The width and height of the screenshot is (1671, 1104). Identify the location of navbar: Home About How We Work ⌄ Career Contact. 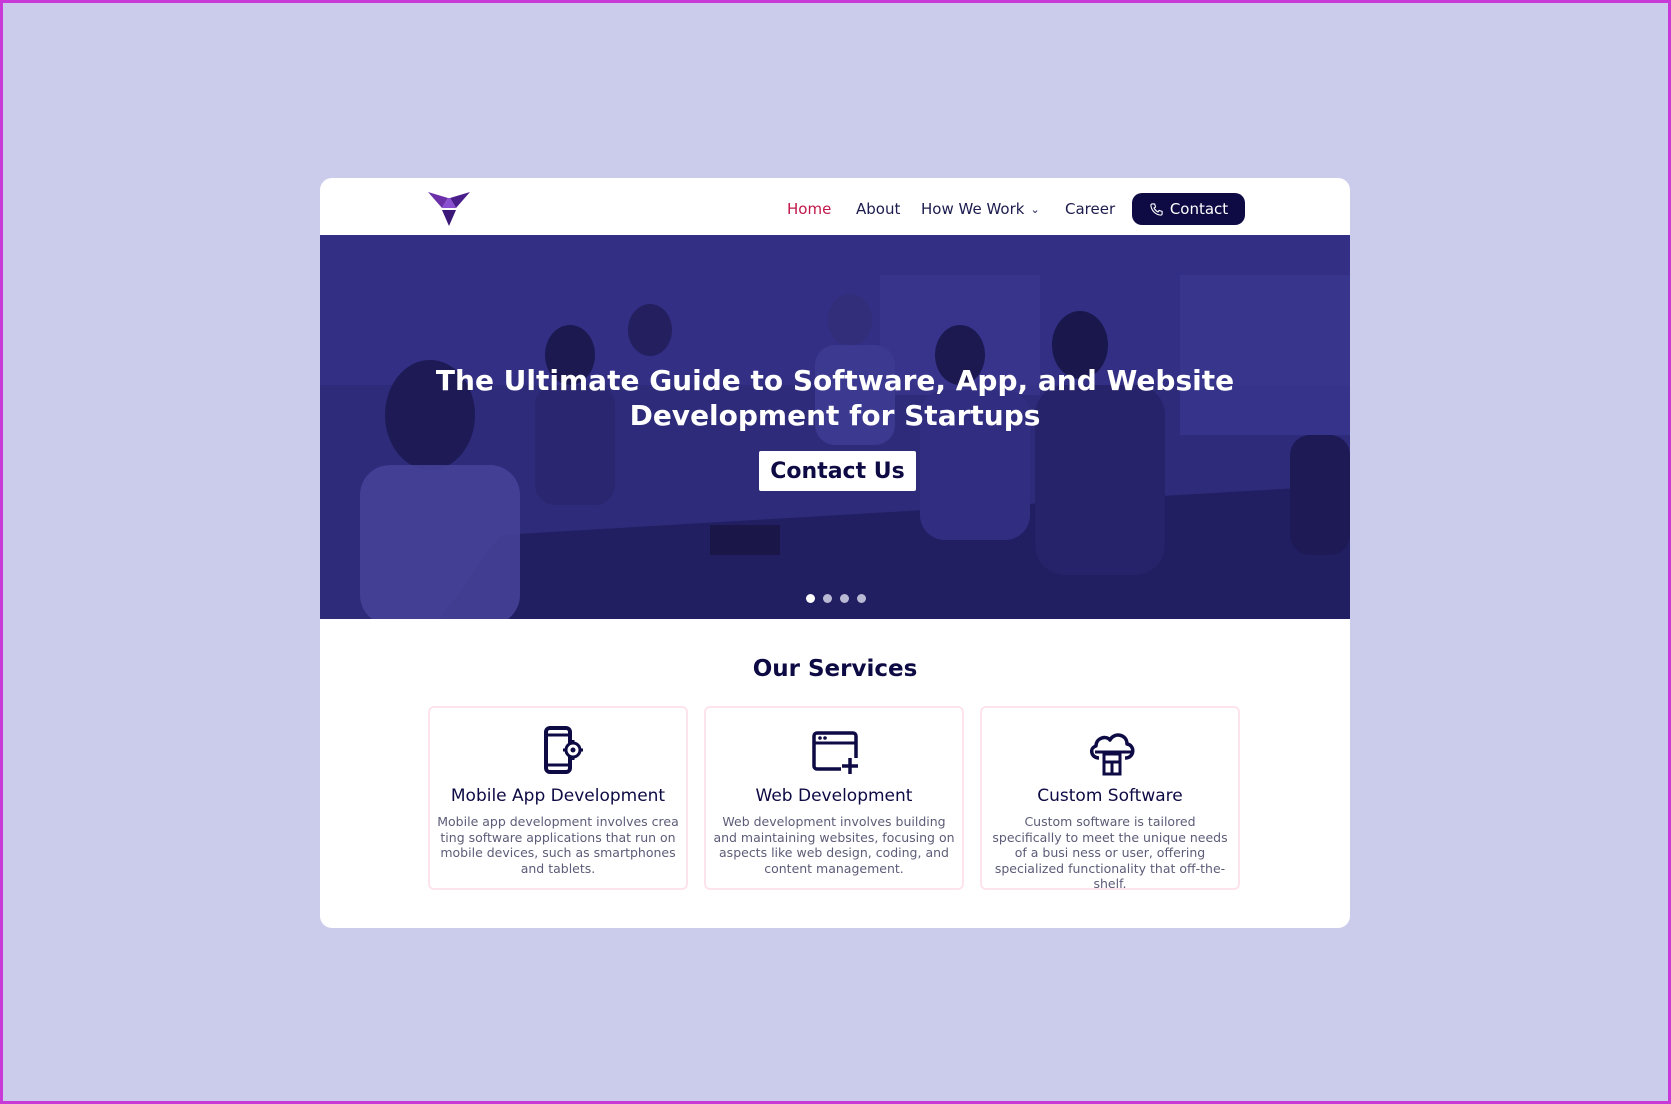
(835, 206).